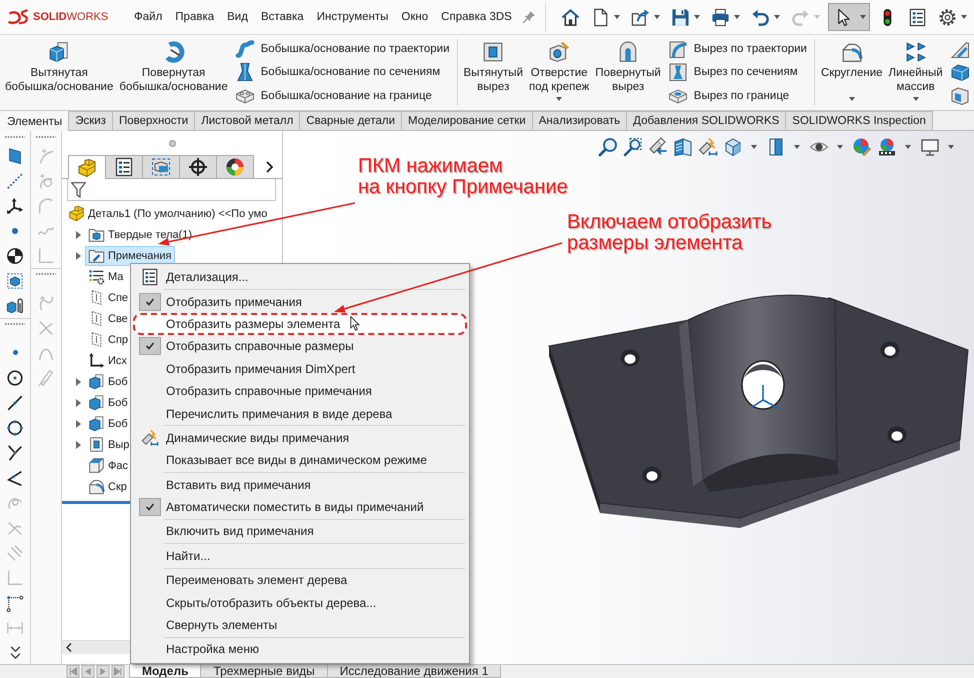 This screenshot has width=974, height=678. I want to click on plane-icon, so click(15, 155).